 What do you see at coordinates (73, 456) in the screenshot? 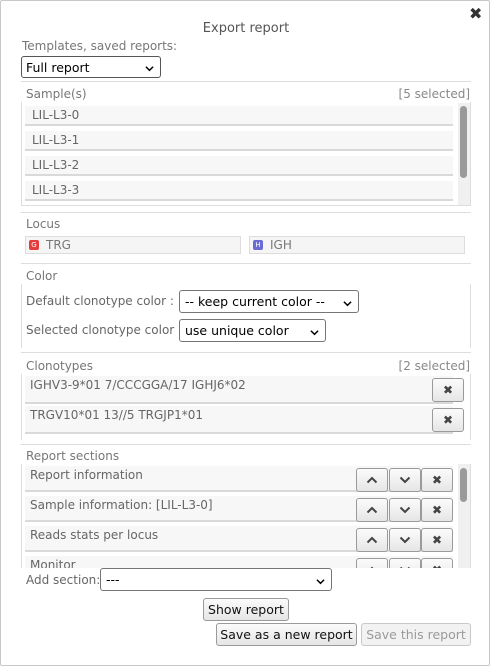
I see `report-sections-label: Report sections` at bounding box center [73, 456].